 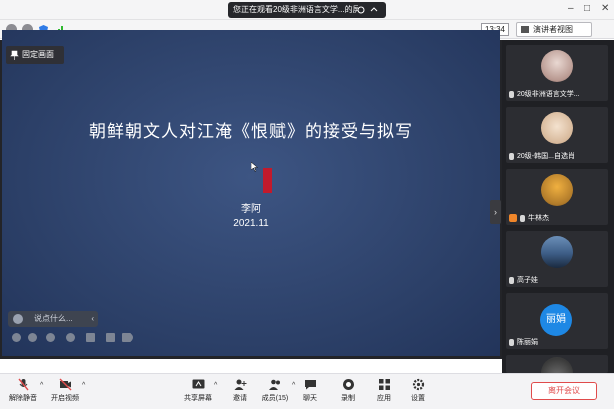 What do you see at coordinates (215, 385) in the screenshot?
I see `share-options-chevron-icon: ^` at bounding box center [215, 385].